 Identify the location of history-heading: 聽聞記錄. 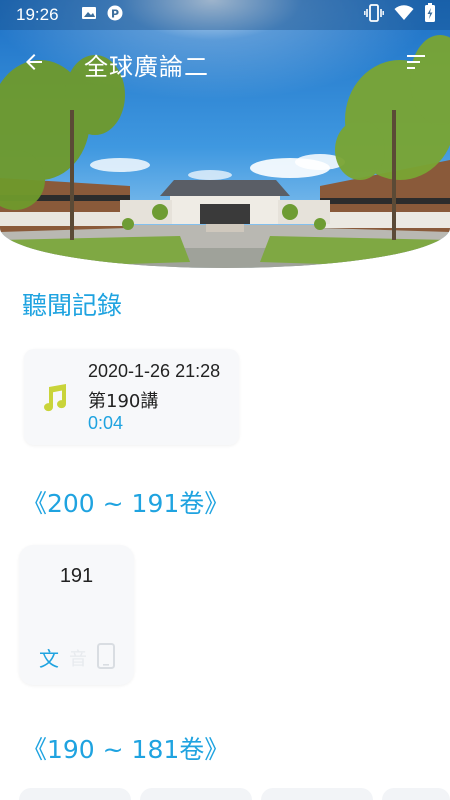
(72, 305).